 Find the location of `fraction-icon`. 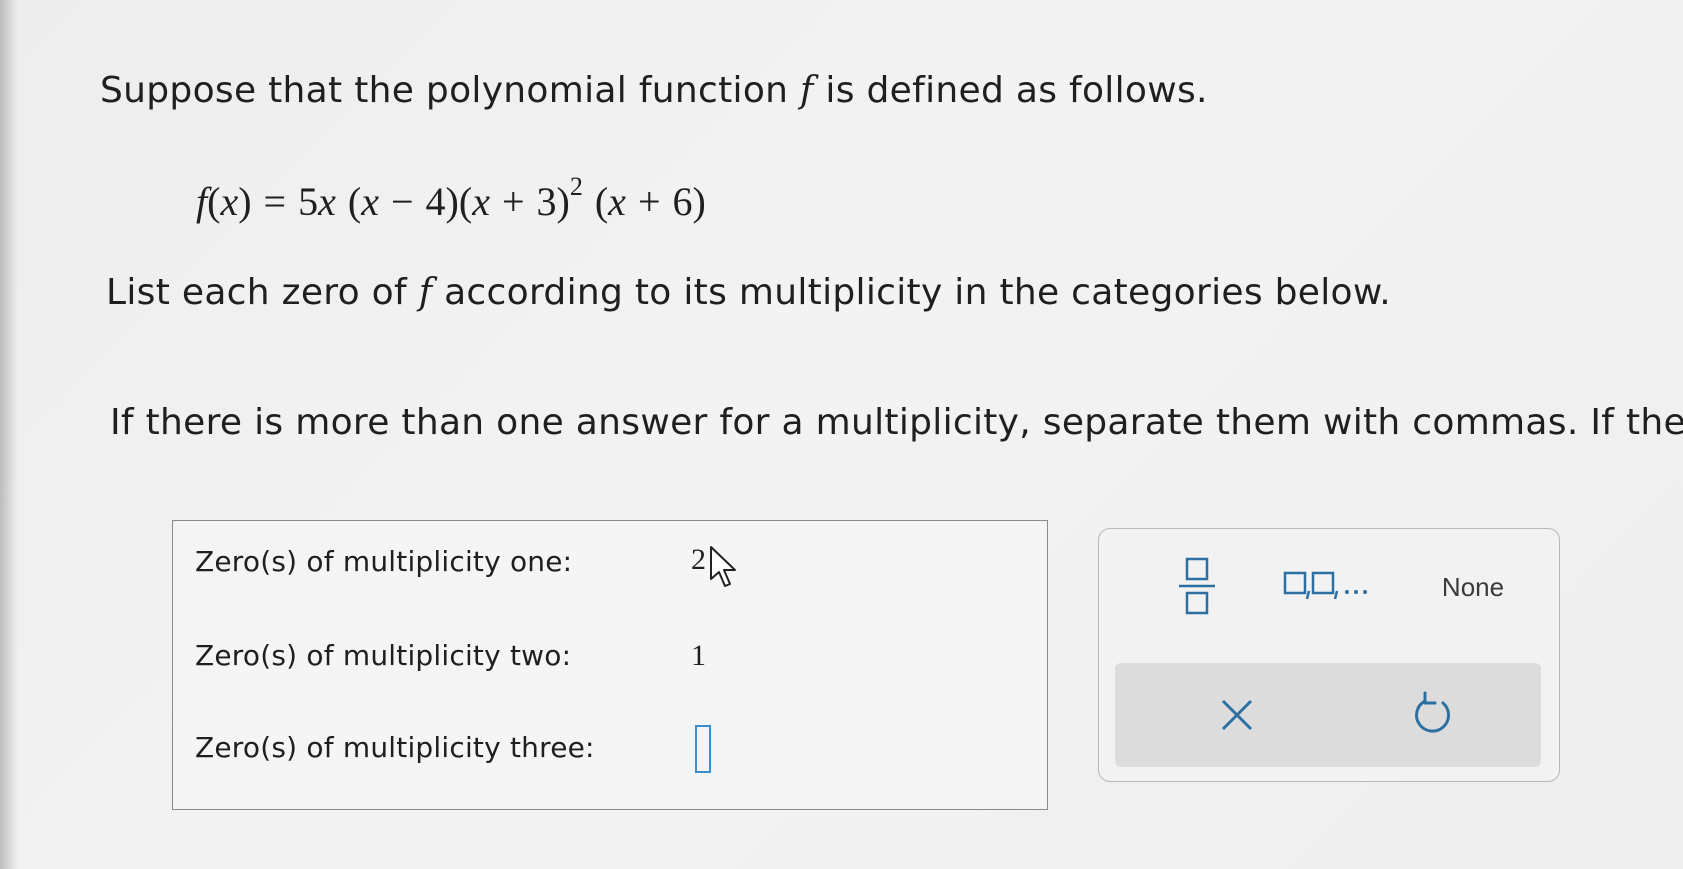

fraction-icon is located at coordinates (1197, 586).